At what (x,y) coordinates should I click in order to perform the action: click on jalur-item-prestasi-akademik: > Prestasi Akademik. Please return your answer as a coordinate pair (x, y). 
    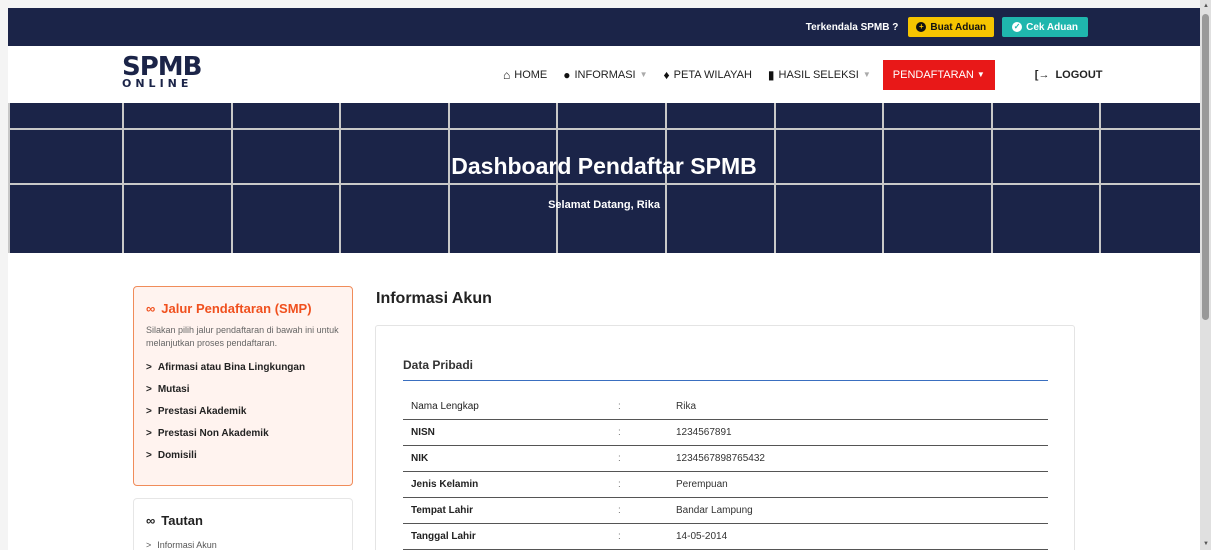
    Looking at the image, I should click on (243, 411).